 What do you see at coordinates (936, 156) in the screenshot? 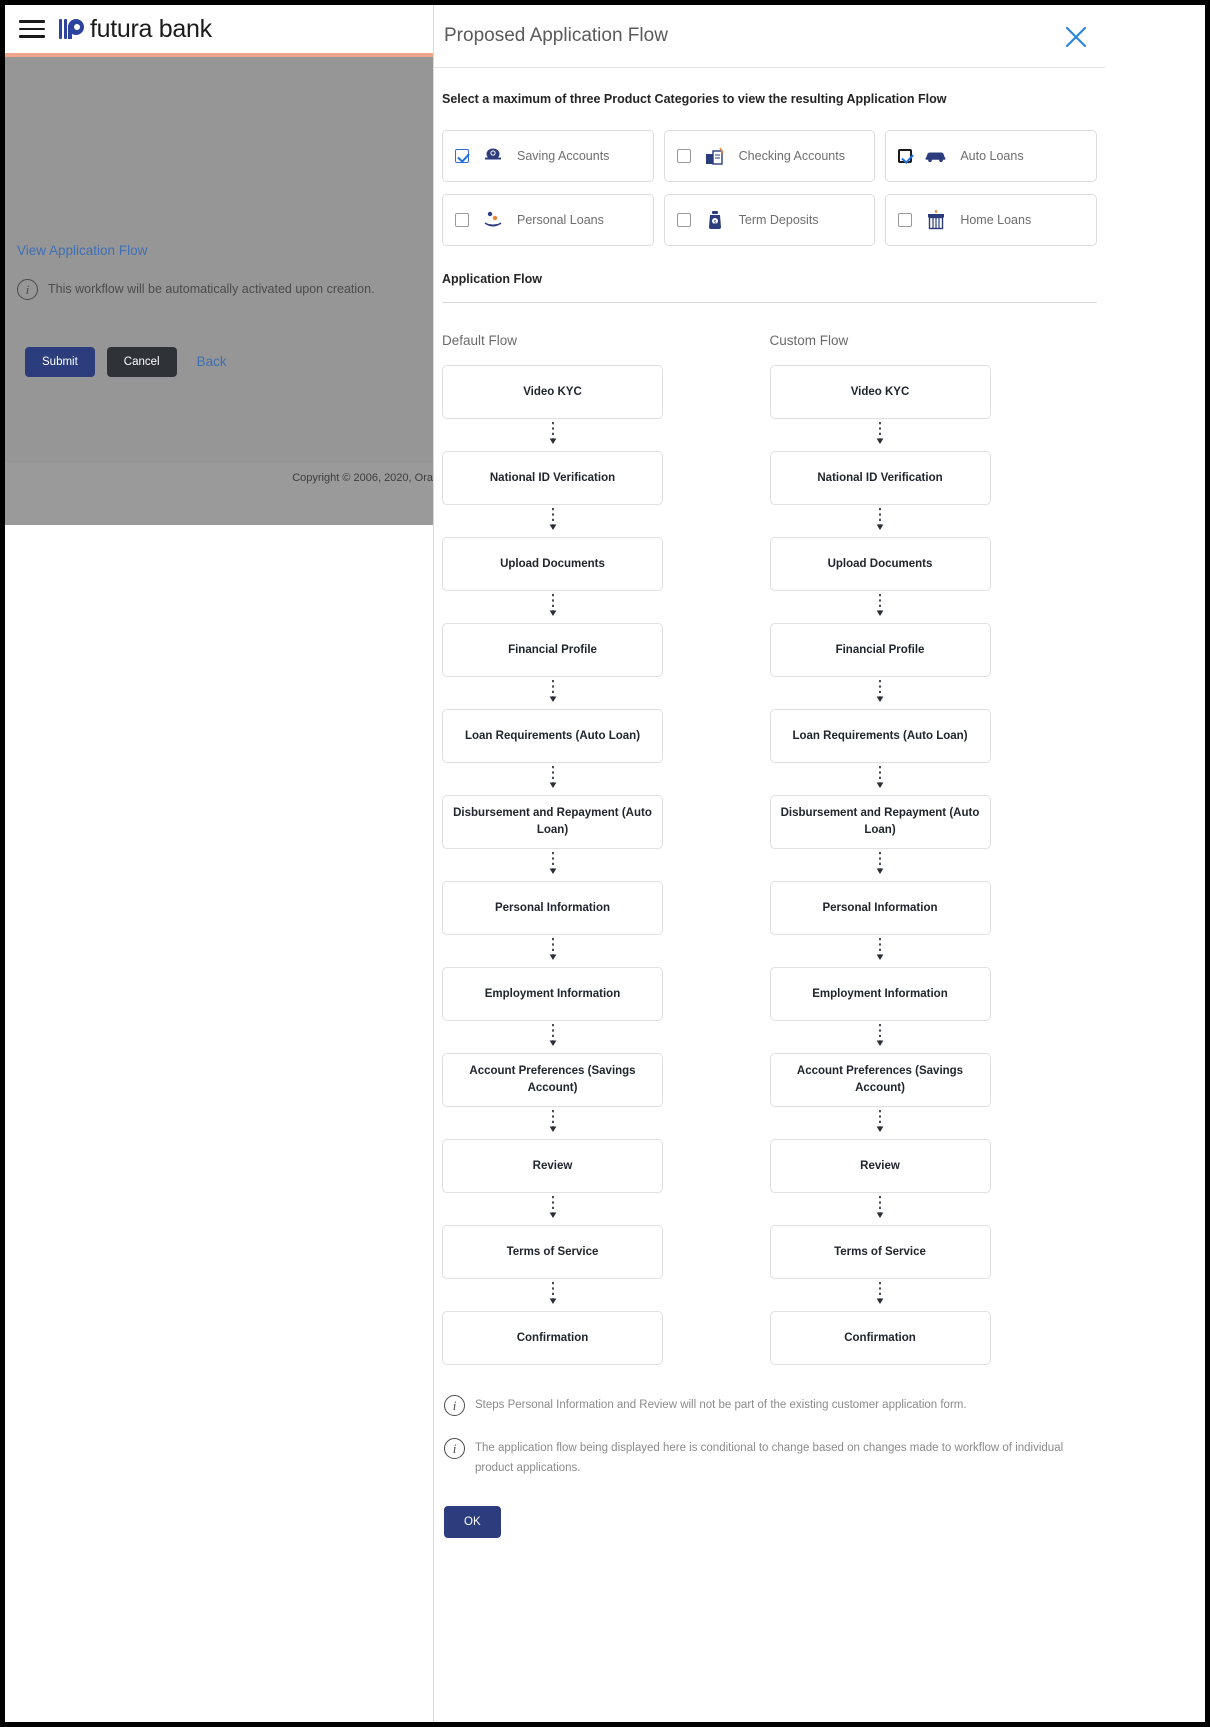
I see `car-icon` at bounding box center [936, 156].